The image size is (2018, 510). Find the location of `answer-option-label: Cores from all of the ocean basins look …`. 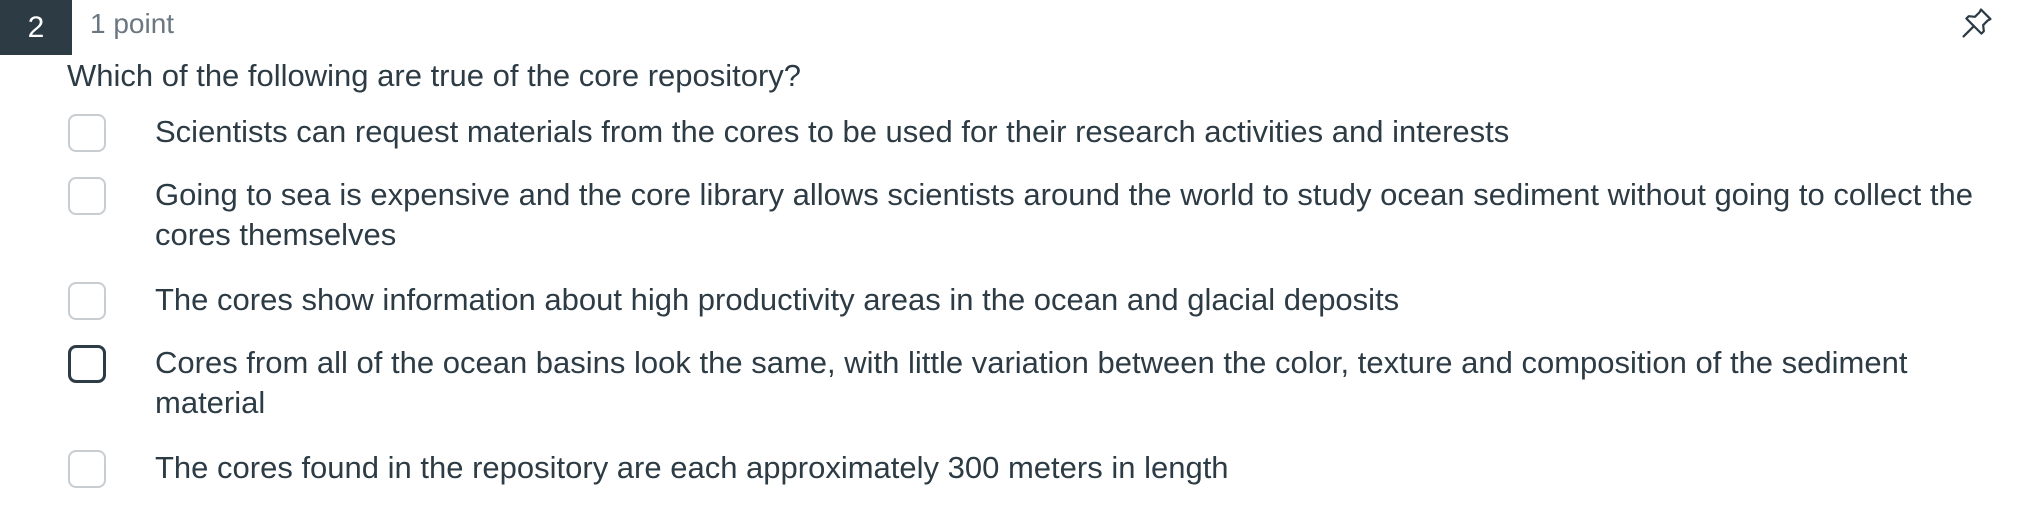

answer-option-label: Cores from all of the ocean basins look … is located at coordinates (1031, 382).